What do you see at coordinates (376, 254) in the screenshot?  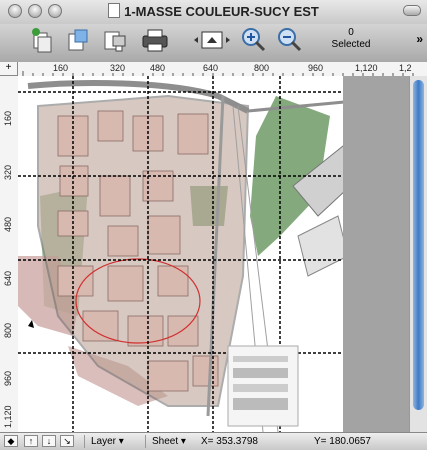 I see `pasteboard-area` at bounding box center [376, 254].